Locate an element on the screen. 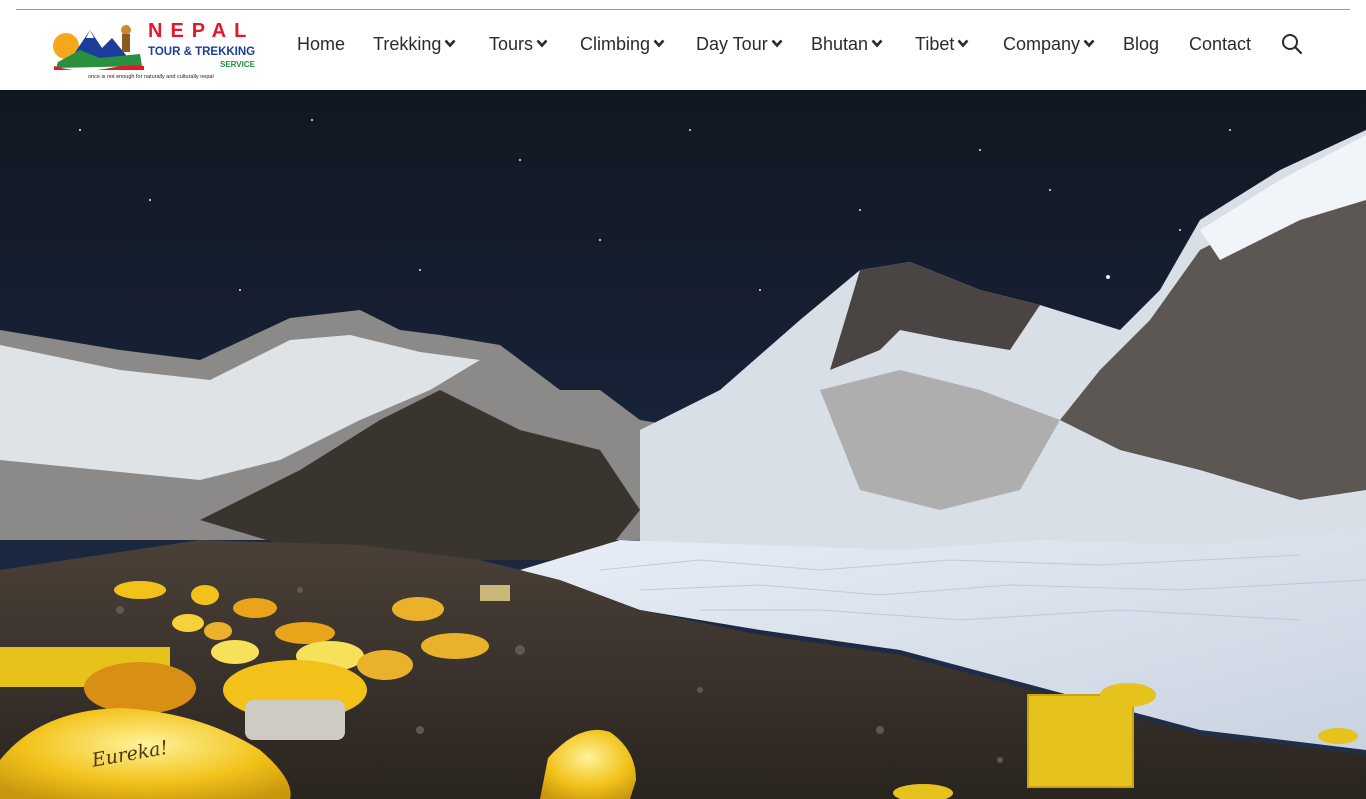 This screenshot has height=799, width=1366. nav-item-home: Home is located at coordinates (321, 44).